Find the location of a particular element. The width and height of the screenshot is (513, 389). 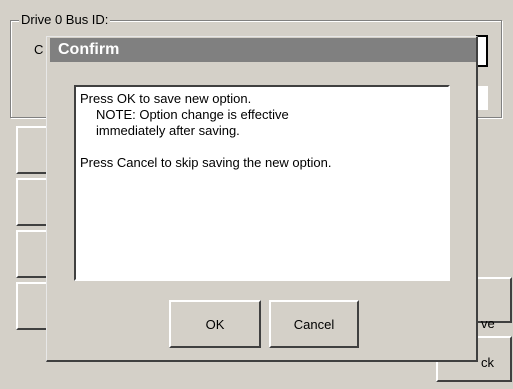

background-save-label: ve is located at coordinates (488, 323).